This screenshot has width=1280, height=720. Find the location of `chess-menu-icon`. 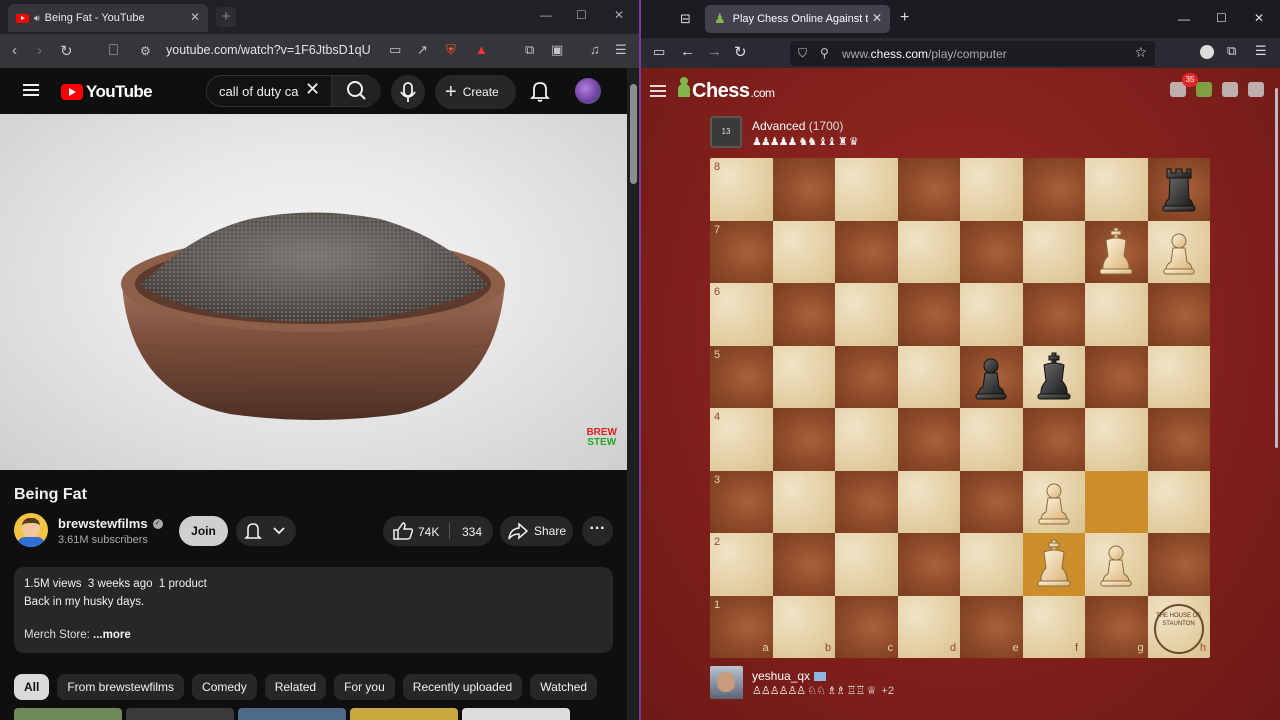

chess-menu-icon is located at coordinates (658, 86).